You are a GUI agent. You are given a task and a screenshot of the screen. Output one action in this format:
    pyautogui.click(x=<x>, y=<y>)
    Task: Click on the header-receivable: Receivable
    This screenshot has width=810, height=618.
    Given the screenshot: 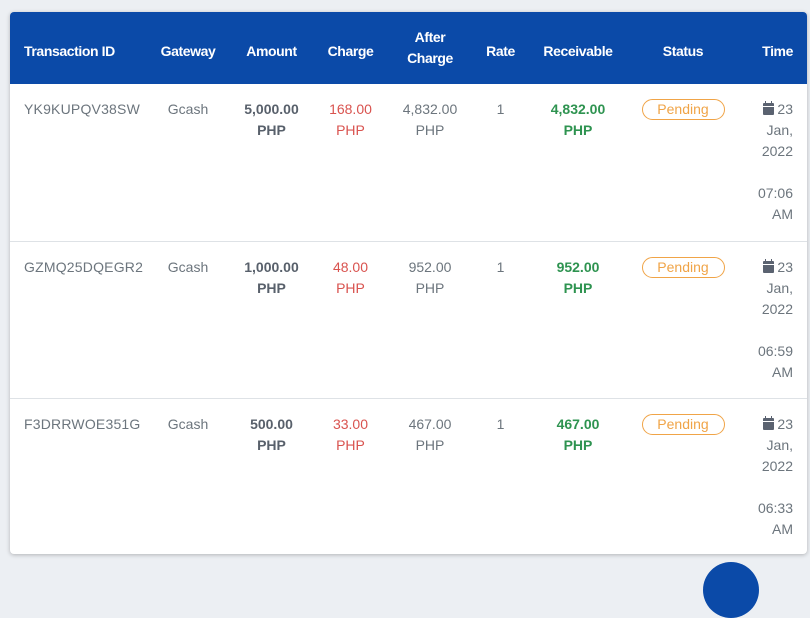 What is the action you would take?
    pyautogui.click(x=578, y=50)
    